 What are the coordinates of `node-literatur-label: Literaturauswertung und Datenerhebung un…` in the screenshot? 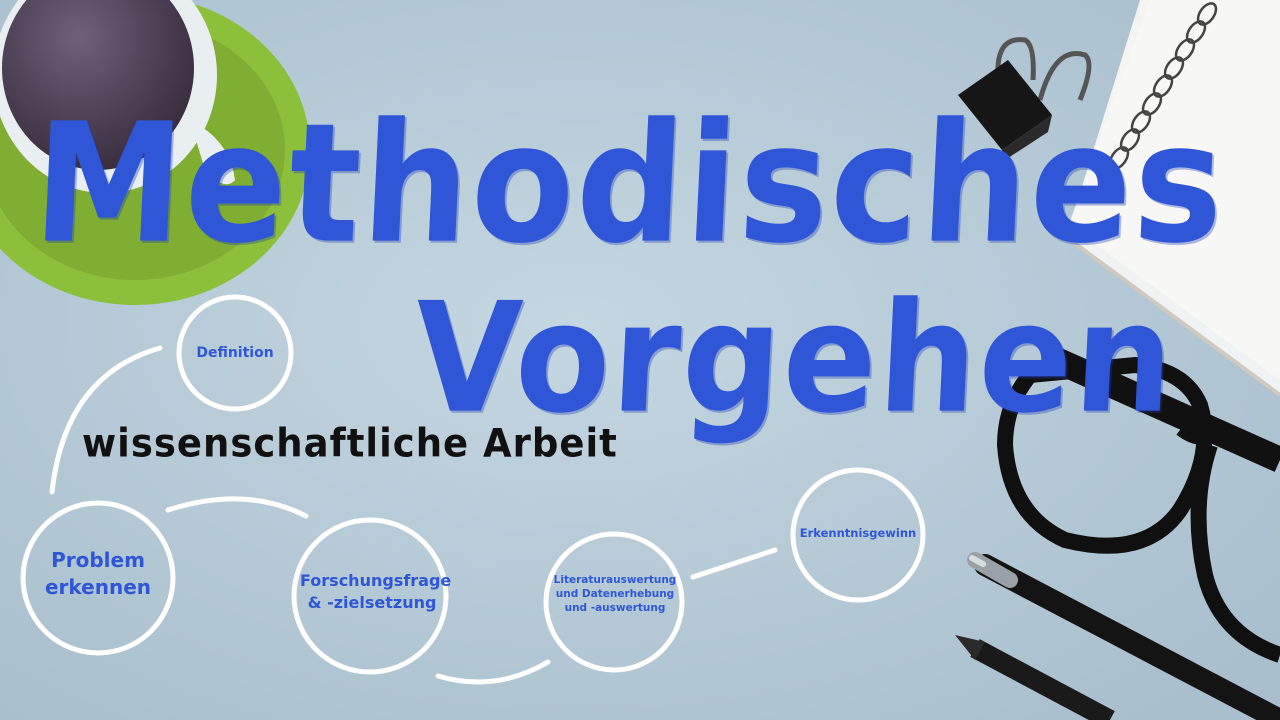 It's located at (615, 594).